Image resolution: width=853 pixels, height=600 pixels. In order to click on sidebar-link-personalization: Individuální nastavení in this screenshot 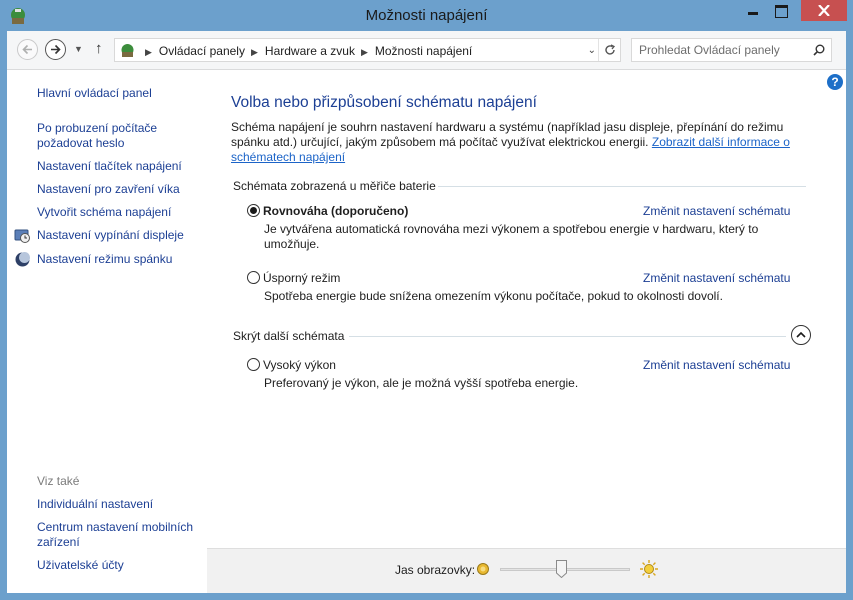, I will do `click(95, 504)`.